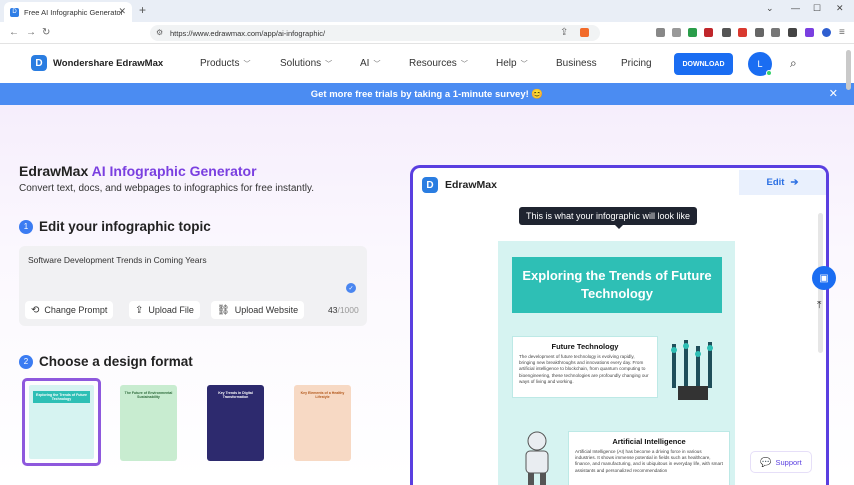 This screenshot has height=485, width=854. Describe the element at coordinates (794, 182) in the screenshot. I see `arrow-right-icon: ➔` at that location.